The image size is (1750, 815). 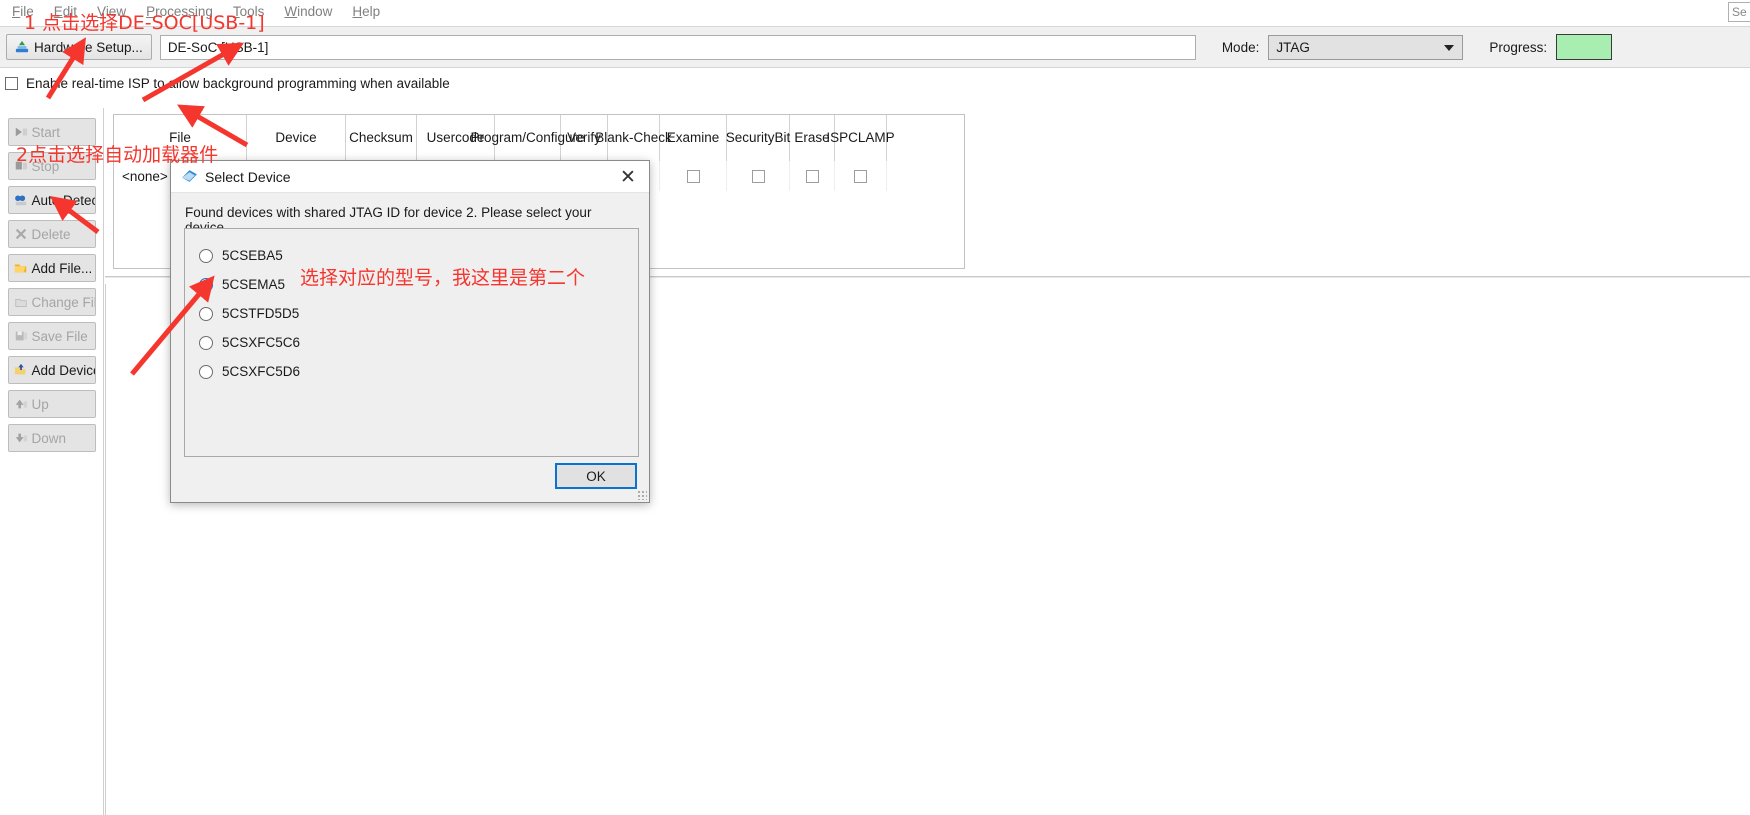 I want to click on device-option-label: 5CSXFC5C6, so click(x=261, y=342).